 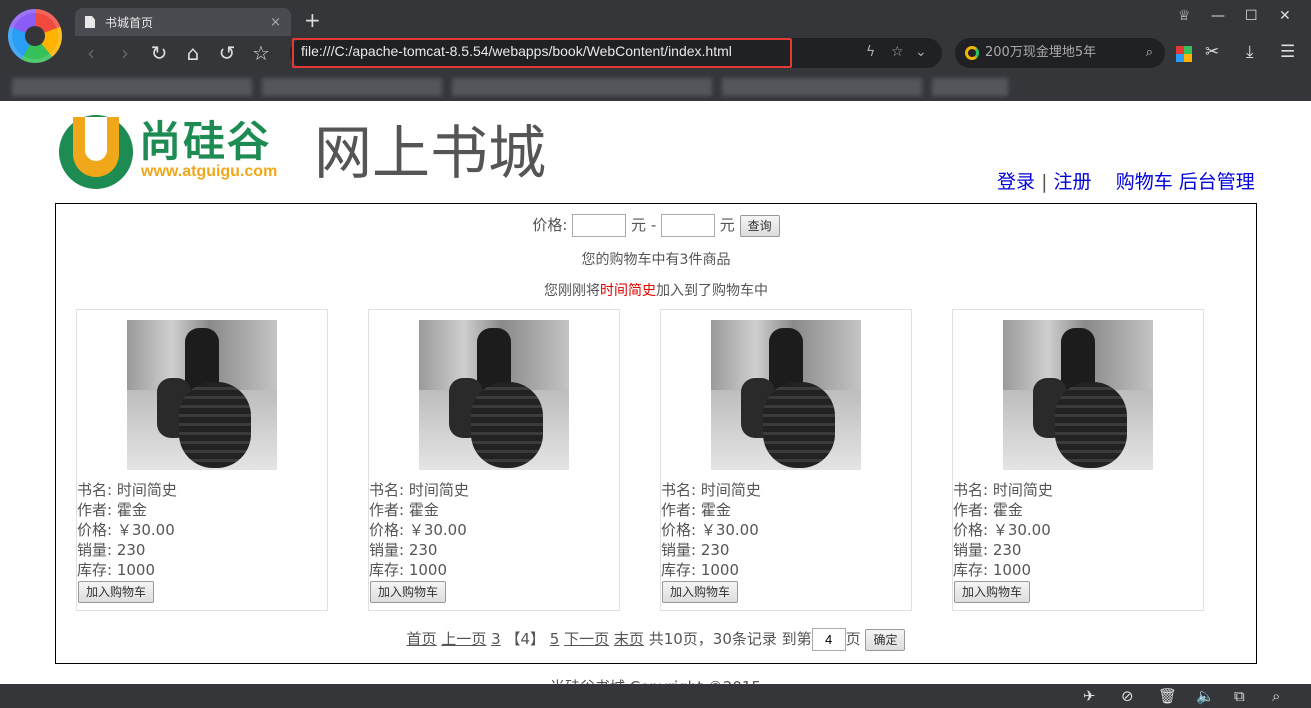 I want to click on chevron-down-icon: ⌄, so click(x=921, y=52).